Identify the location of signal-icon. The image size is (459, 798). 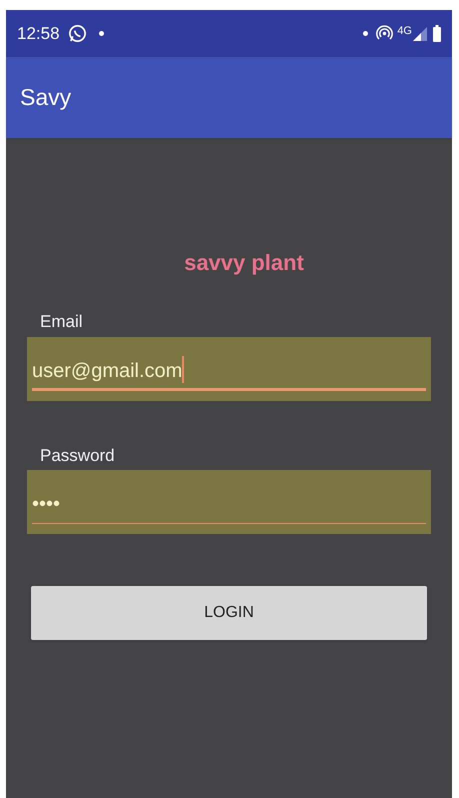
(420, 33).